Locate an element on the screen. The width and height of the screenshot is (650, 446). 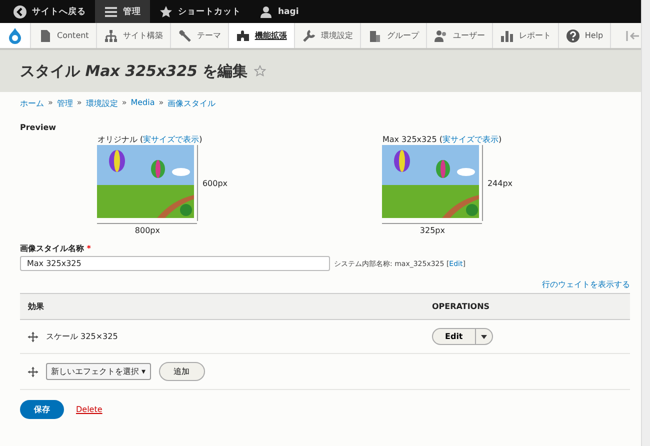
help-icon is located at coordinates (573, 35).